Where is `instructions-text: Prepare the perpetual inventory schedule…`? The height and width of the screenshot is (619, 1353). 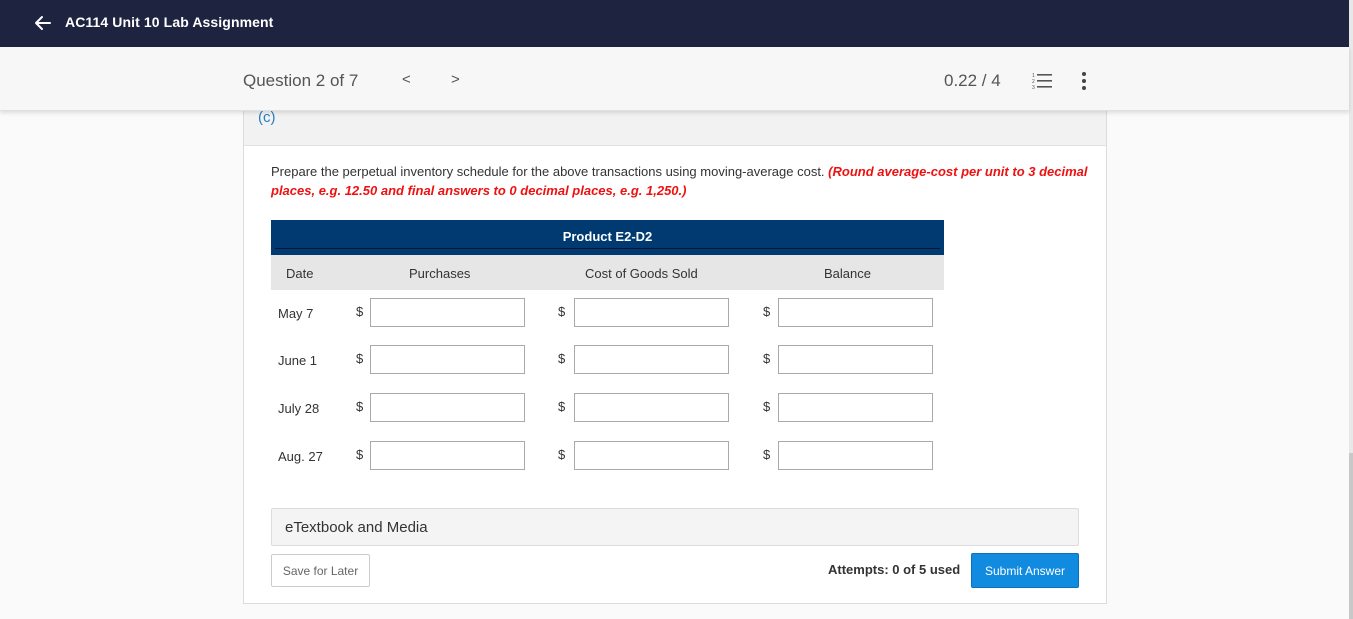 instructions-text: Prepare the perpetual inventory schedule… is located at coordinates (550, 171).